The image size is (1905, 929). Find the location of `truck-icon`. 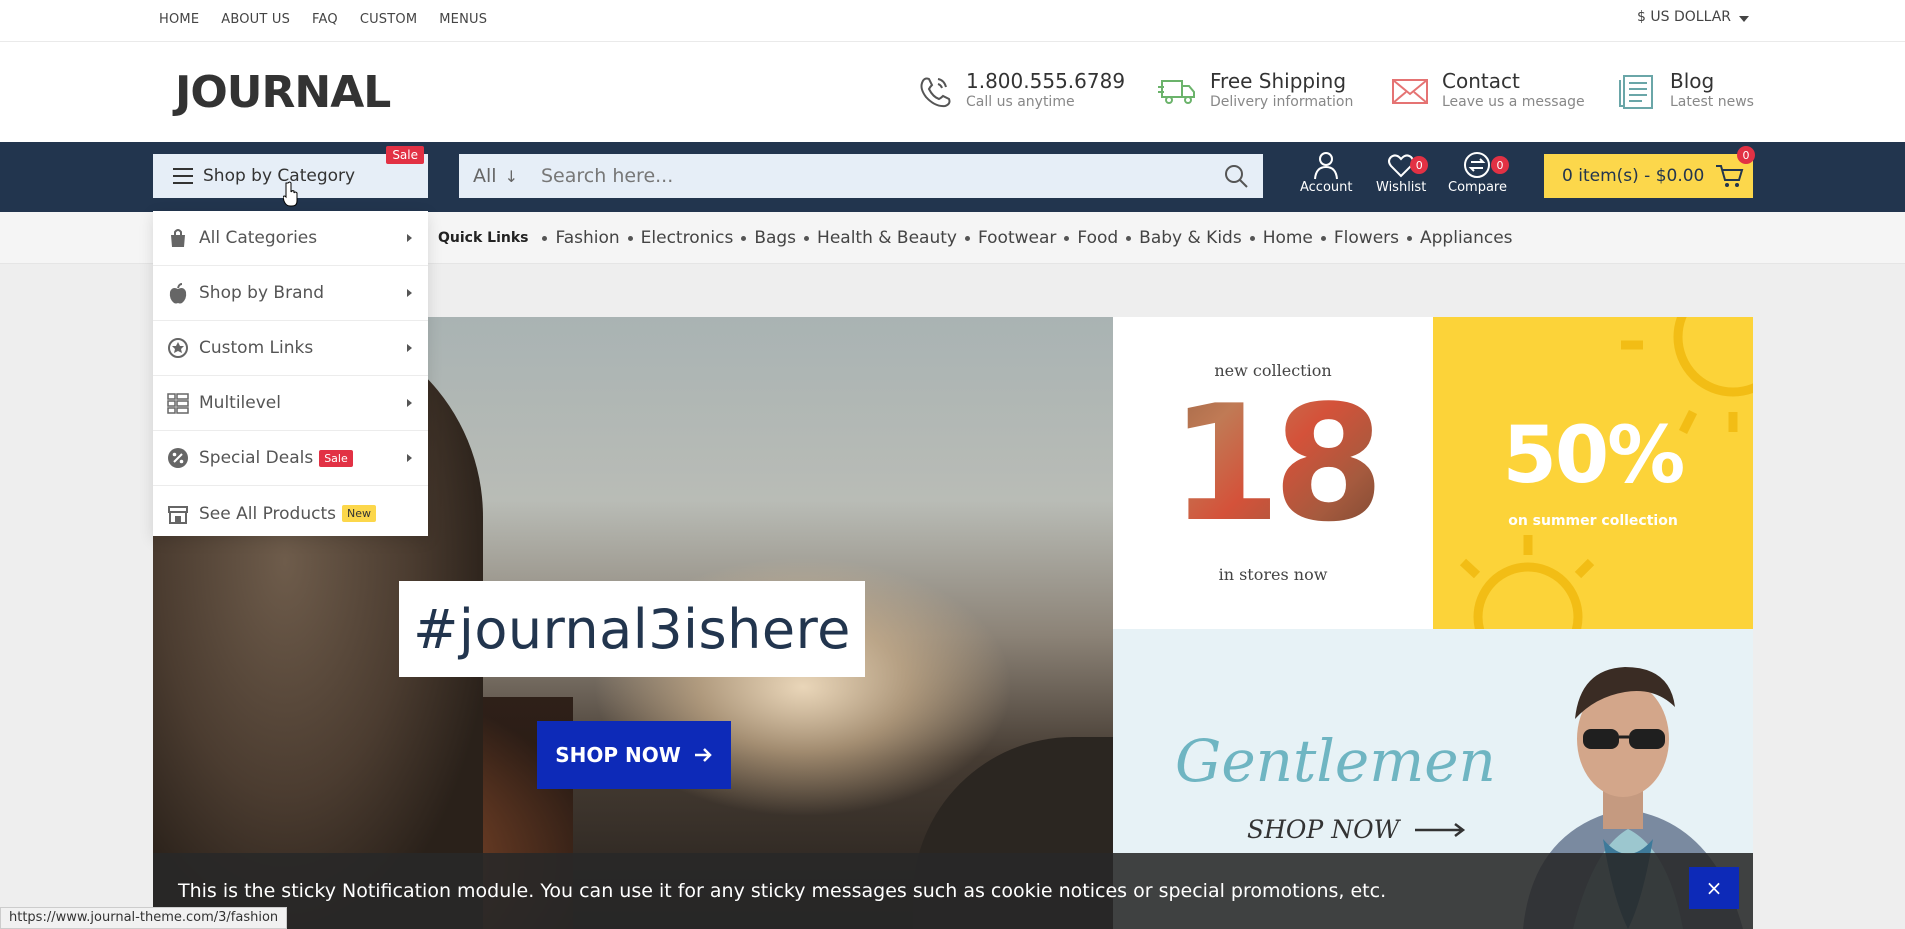

truck-icon is located at coordinates (1176, 92).